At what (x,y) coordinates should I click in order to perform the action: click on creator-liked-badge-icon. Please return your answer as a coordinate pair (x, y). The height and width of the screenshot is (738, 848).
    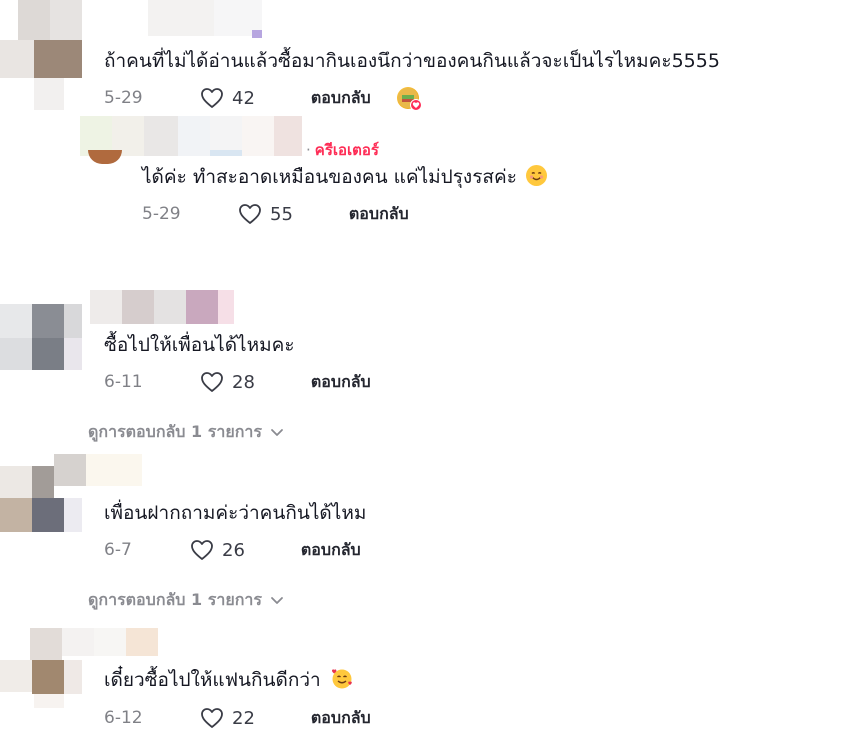
    Looking at the image, I should click on (409, 99).